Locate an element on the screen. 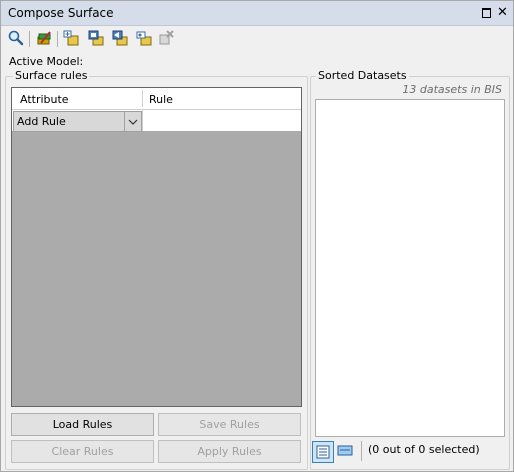 Image resolution: width=514 pixels, height=472 pixels. rule-cell is located at coordinates (221, 120).